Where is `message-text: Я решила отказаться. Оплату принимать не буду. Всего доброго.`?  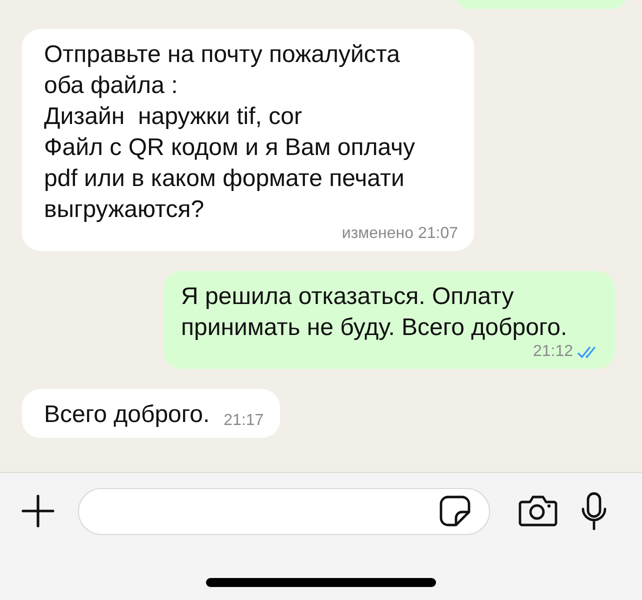
message-text: Я решила отказаться. Оплату принимать не буду. Всего доброго. is located at coordinates (374, 312).